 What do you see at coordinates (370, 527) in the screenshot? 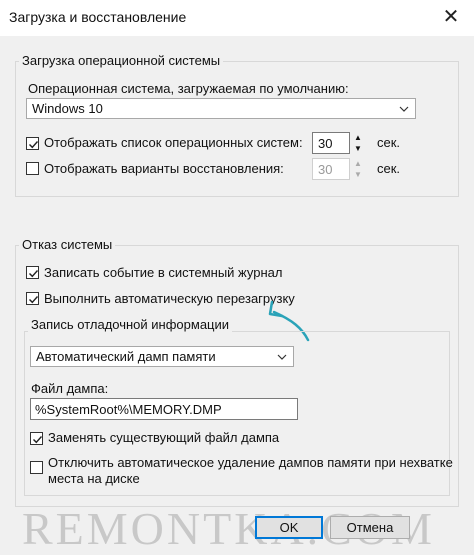
I see `cancel-button: Отмена` at bounding box center [370, 527].